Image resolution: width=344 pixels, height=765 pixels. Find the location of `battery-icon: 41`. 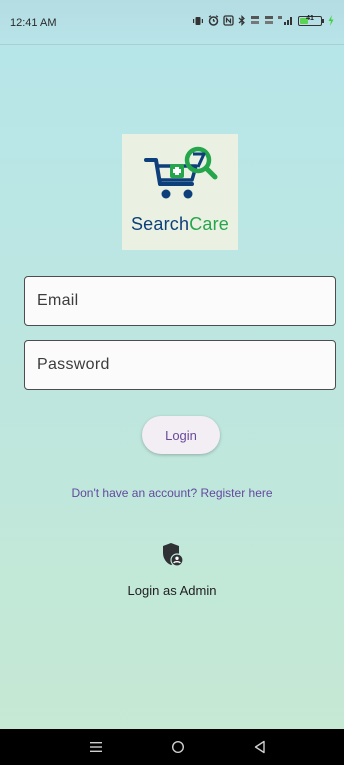

battery-icon: 41 is located at coordinates (311, 20).